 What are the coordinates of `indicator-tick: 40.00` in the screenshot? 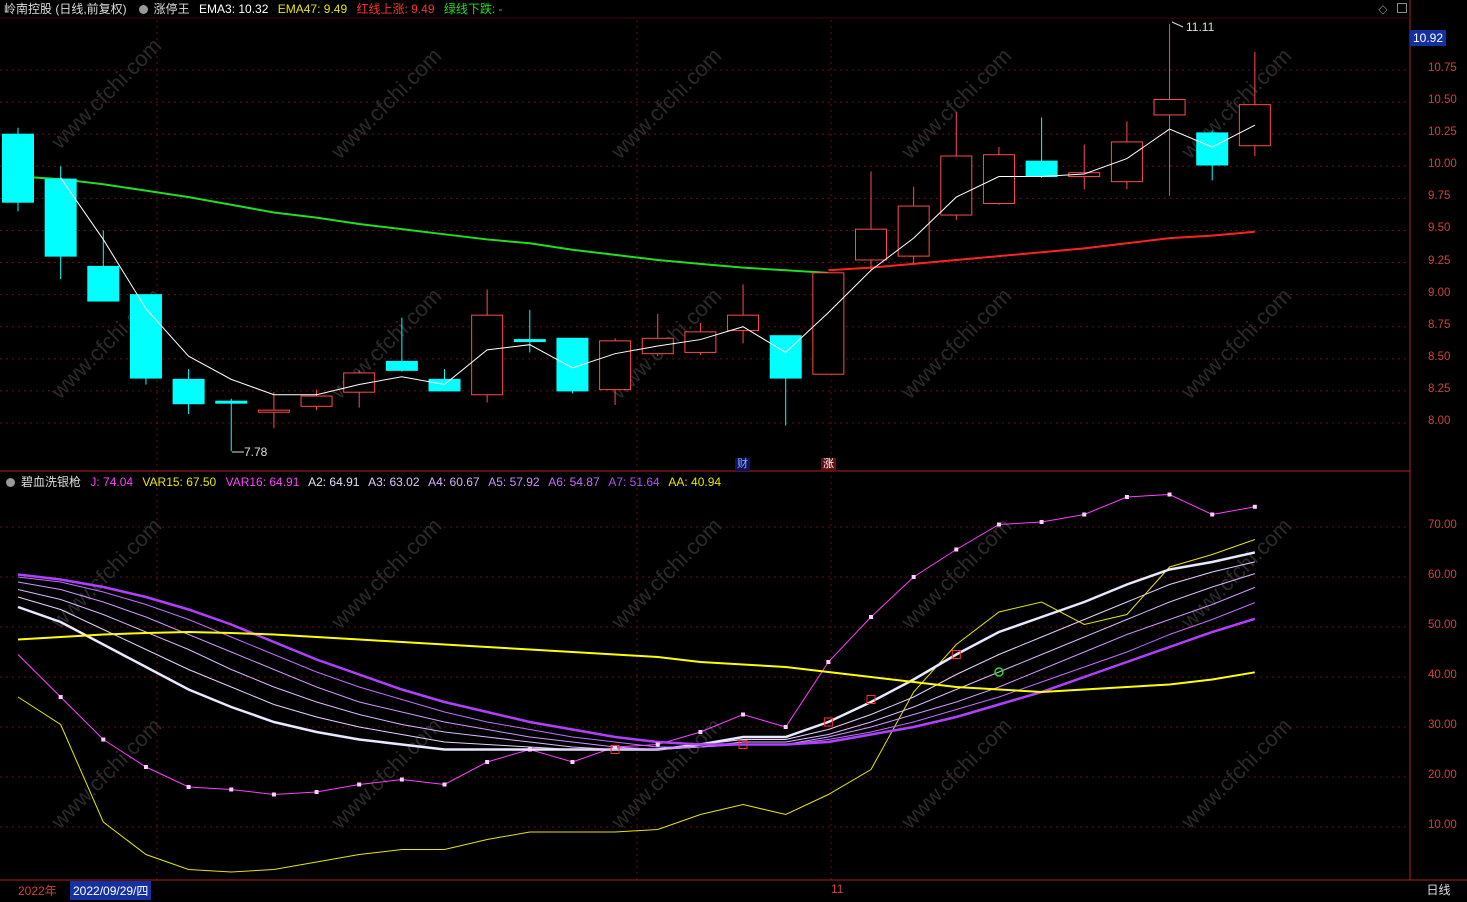 It's located at (1442, 675).